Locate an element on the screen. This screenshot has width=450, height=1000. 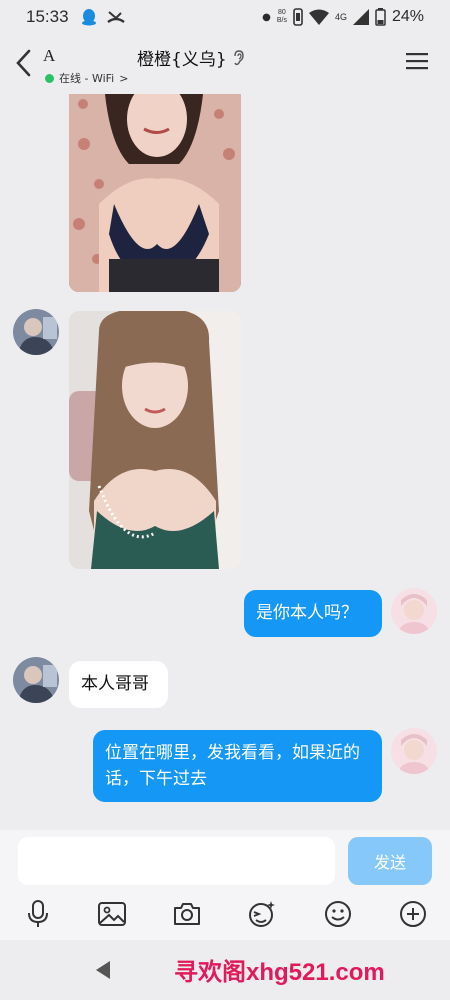
missed-call-icon is located at coordinates (115, 17).